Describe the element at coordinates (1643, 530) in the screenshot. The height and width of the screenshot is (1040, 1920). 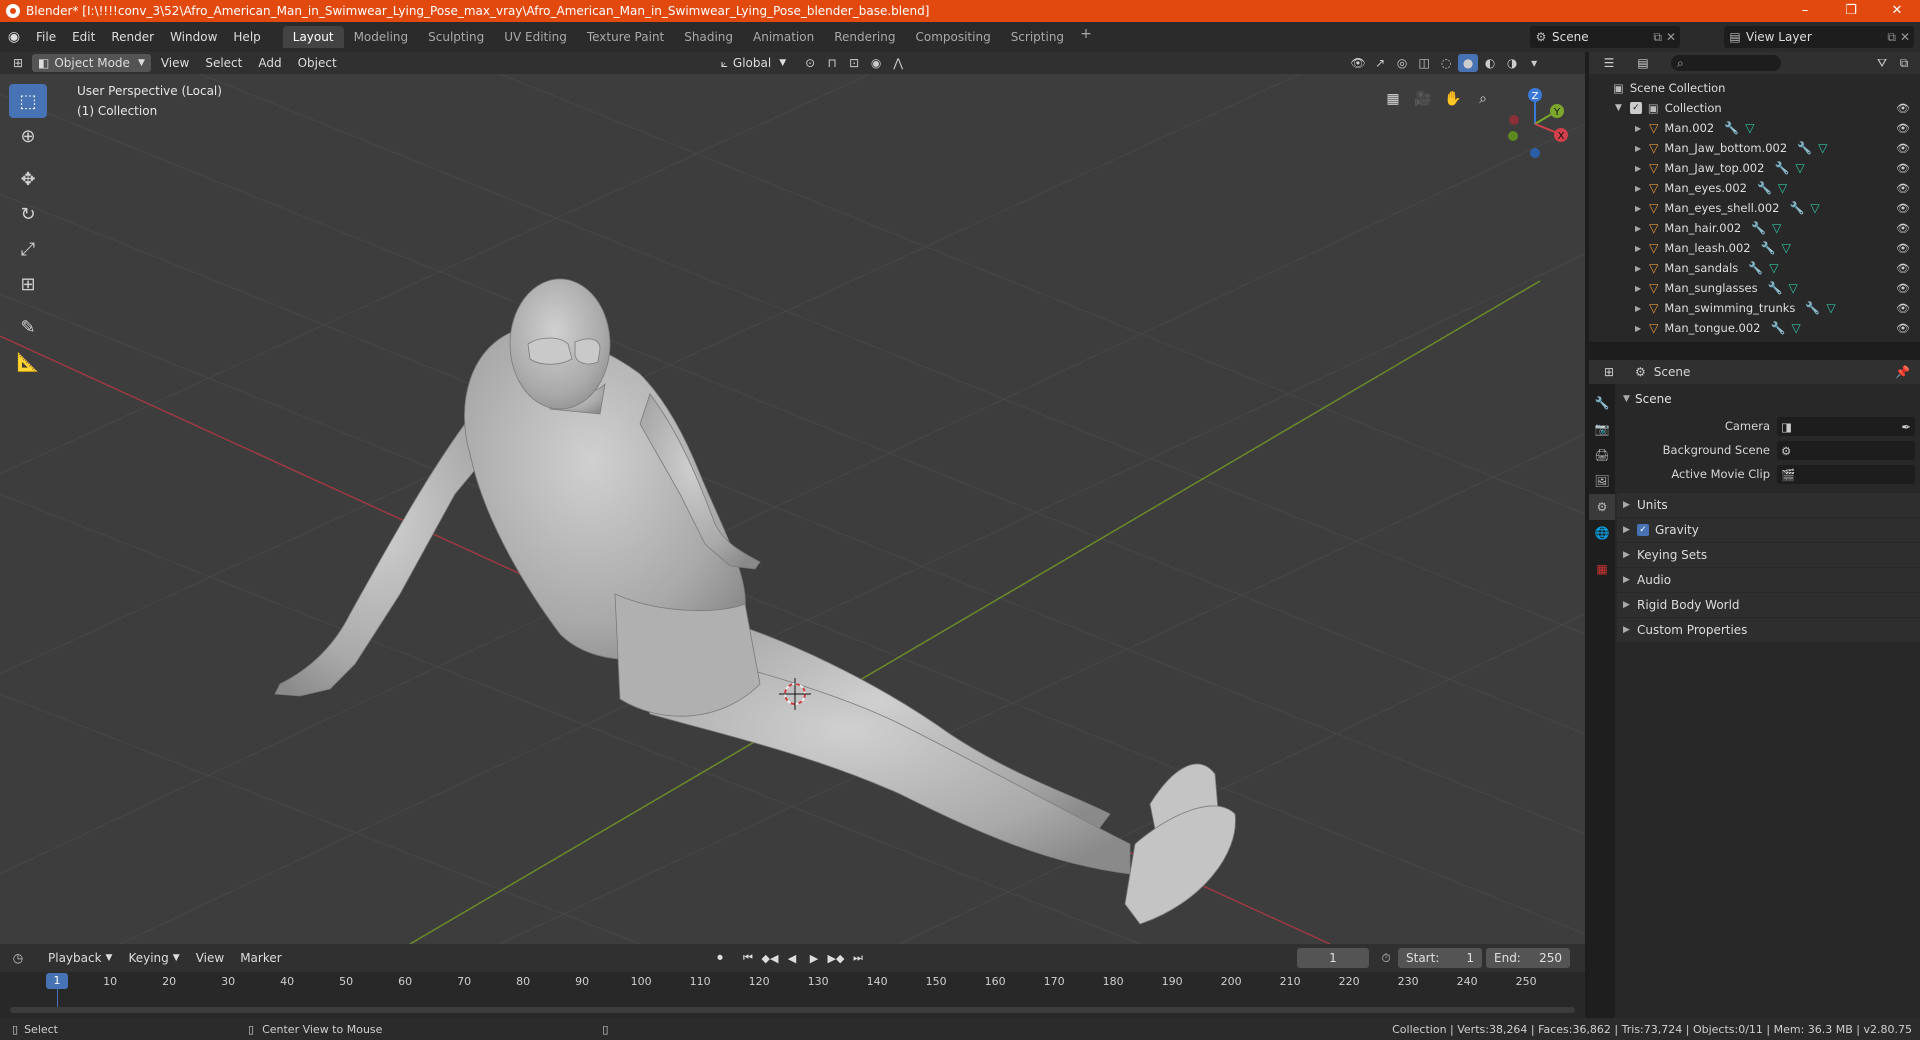
I see `gravity-checkbox: ✓` at that location.